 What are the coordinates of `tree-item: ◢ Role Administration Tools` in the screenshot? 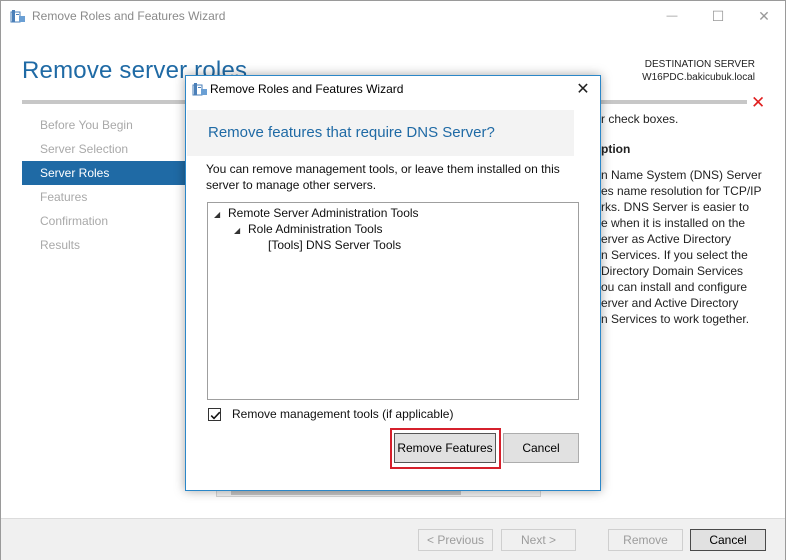 It's located at (308, 229).